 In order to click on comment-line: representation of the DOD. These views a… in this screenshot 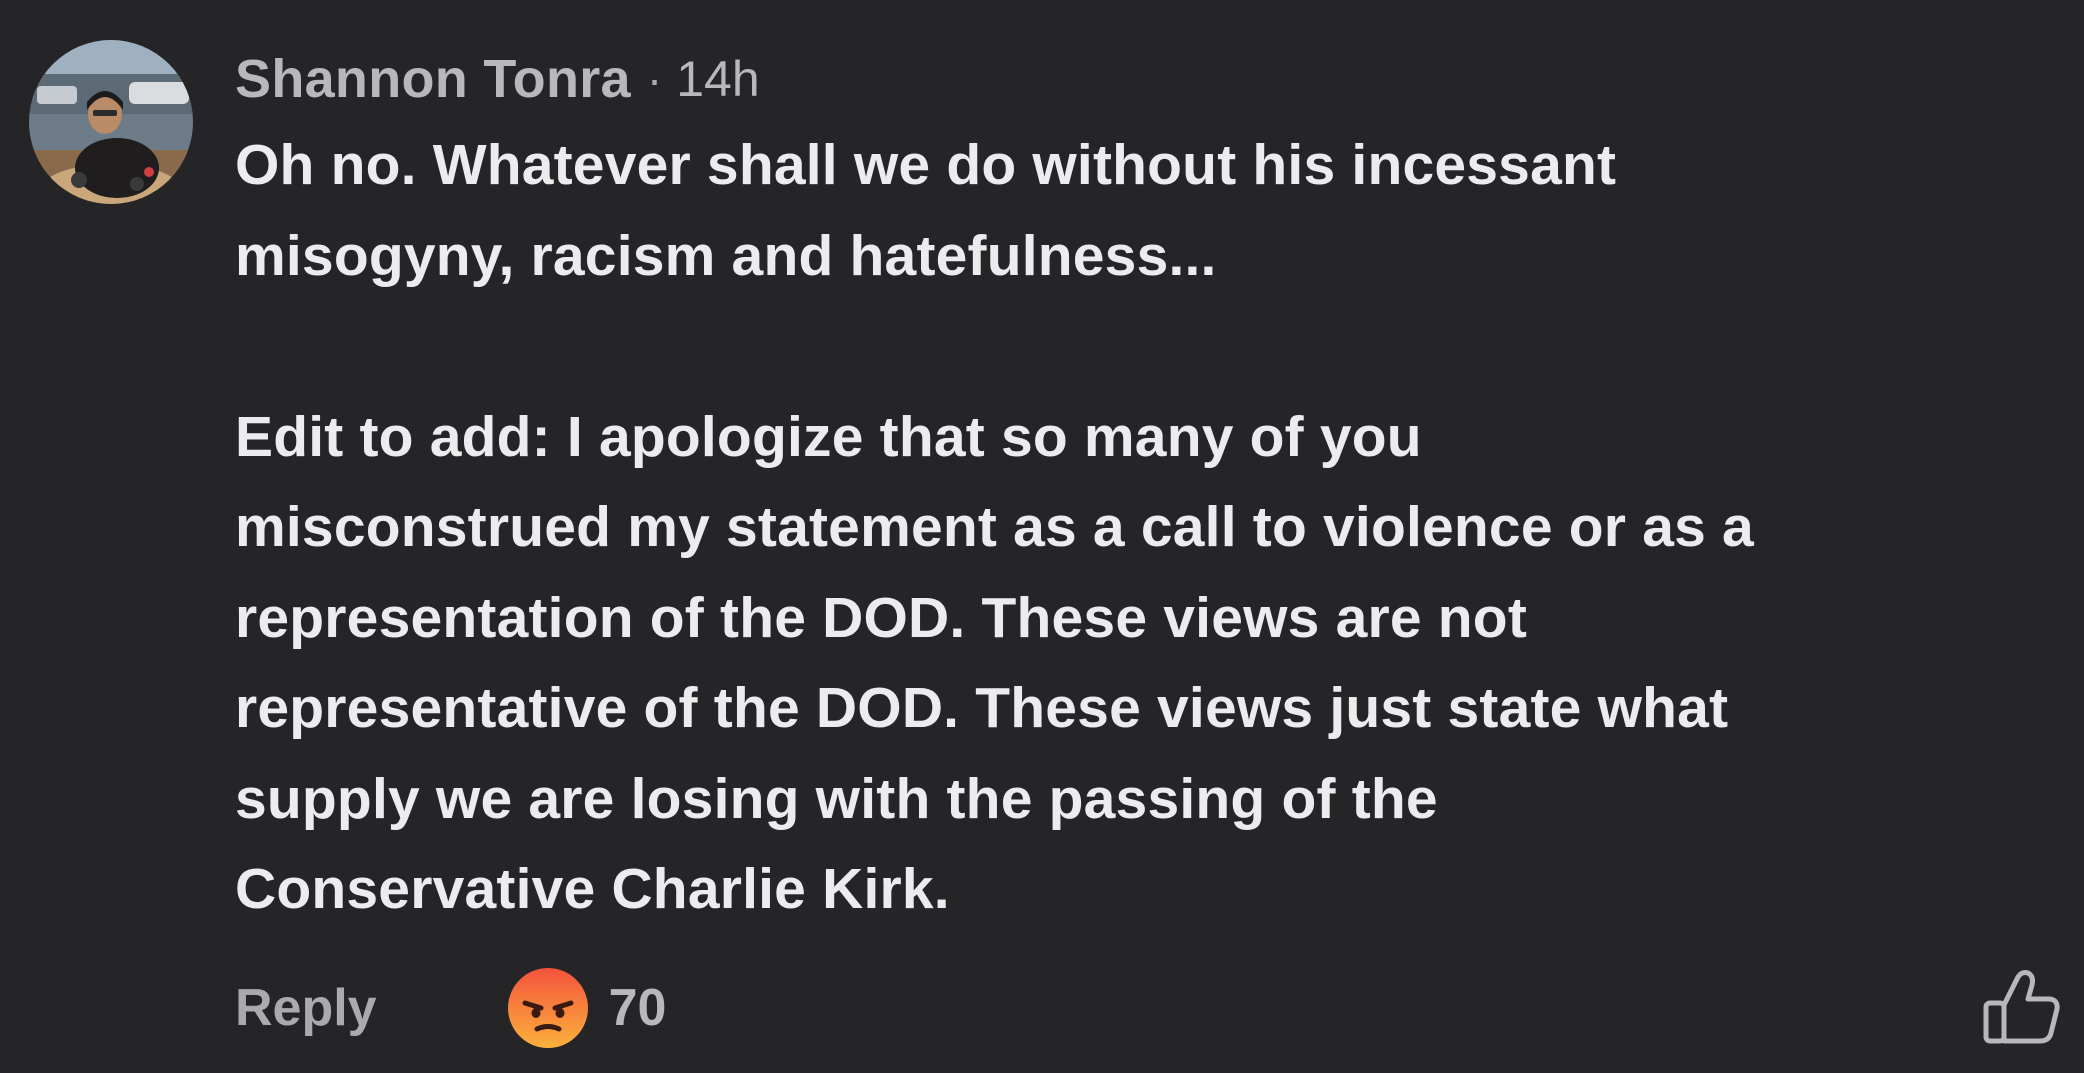, I will do `click(881, 617)`.